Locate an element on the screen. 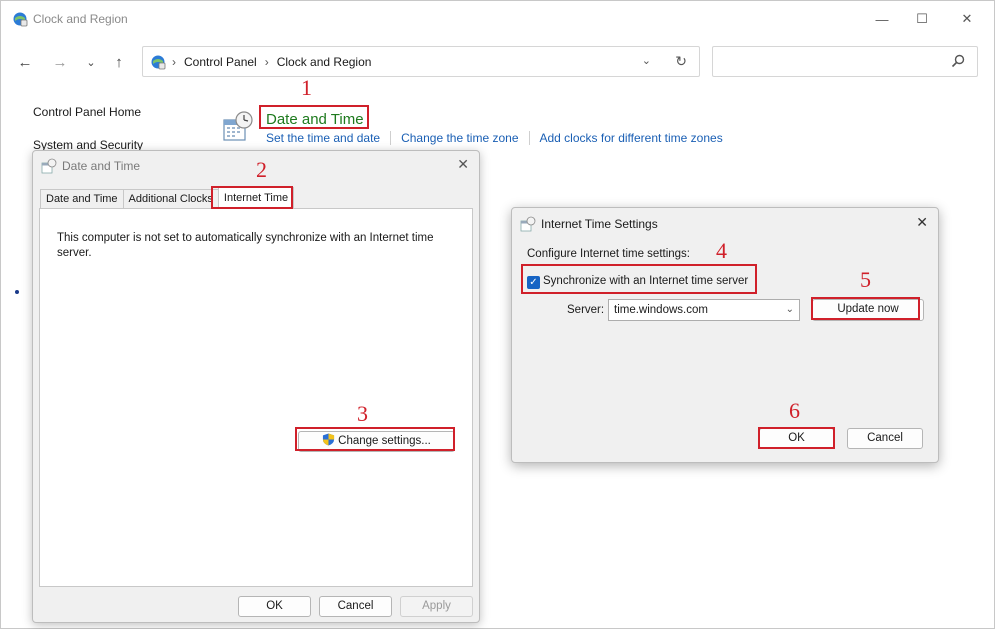 The height and width of the screenshot is (629, 995). sidebar-item-control-panel-home: Control Panel Home is located at coordinates (88, 112).